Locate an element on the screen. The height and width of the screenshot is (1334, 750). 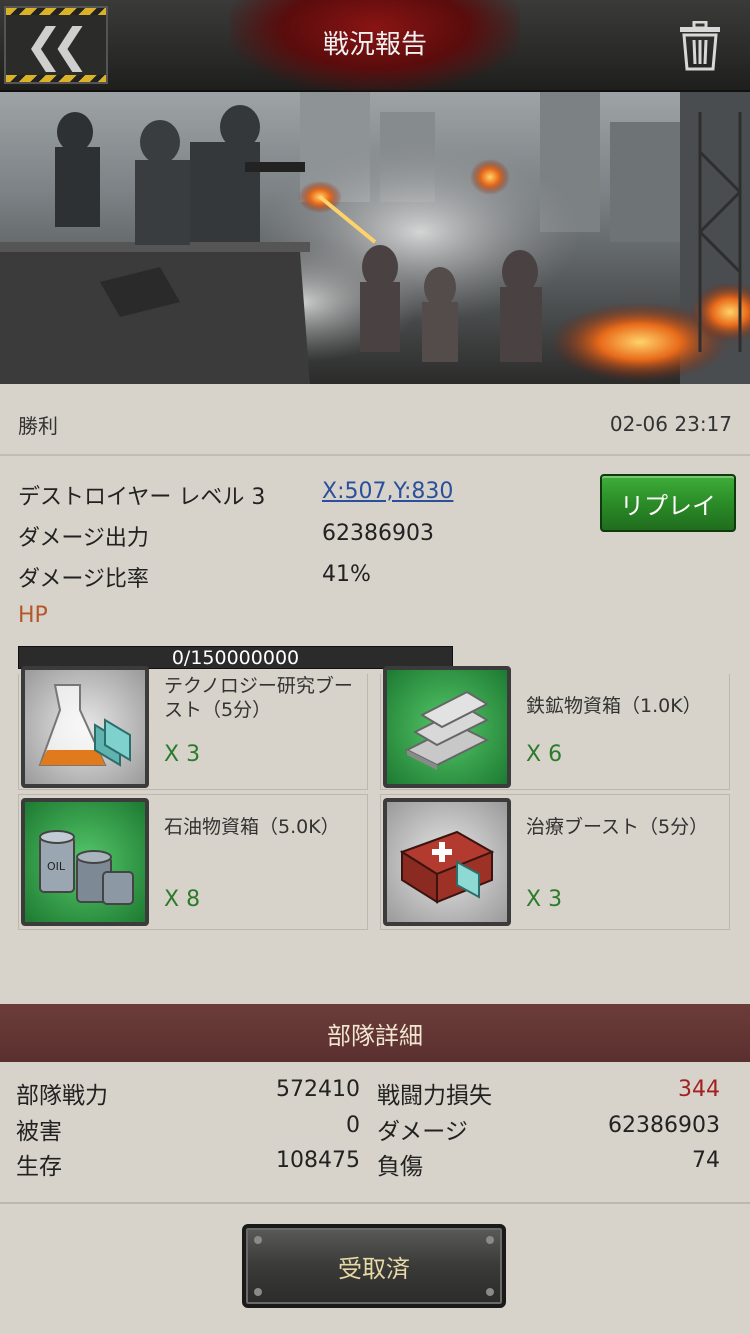
reward-quantity: X 8 is located at coordinates (182, 899).